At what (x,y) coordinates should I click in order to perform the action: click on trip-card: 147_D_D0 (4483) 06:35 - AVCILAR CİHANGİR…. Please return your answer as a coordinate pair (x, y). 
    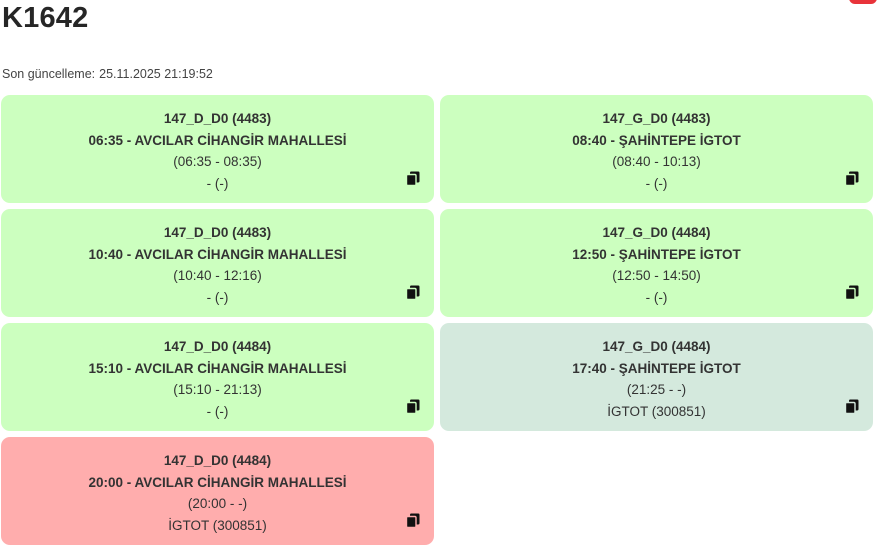
    Looking at the image, I should click on (217, 149).